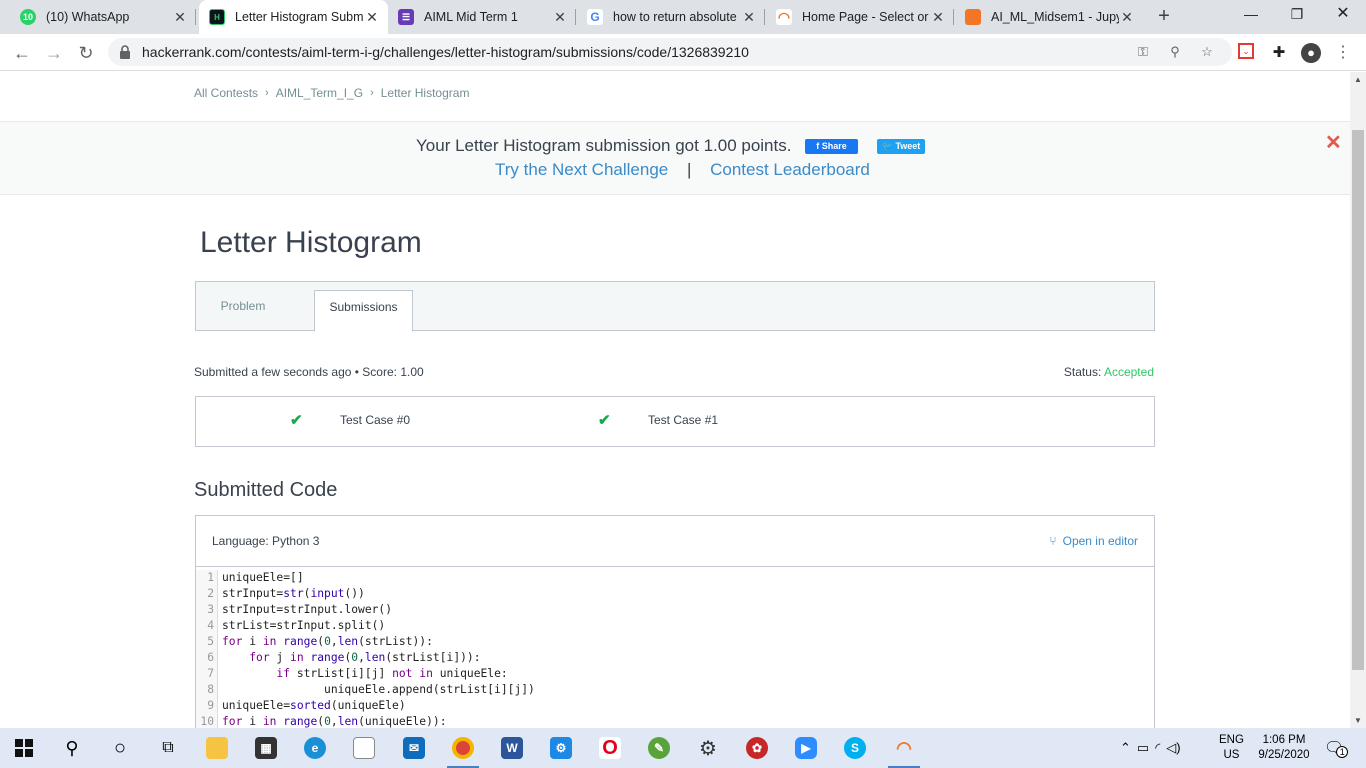 The image size is (1366, 768). Describe the element at coordinates (72, 748) in the screenshot. I see `search-icon: ⚲` at that location.